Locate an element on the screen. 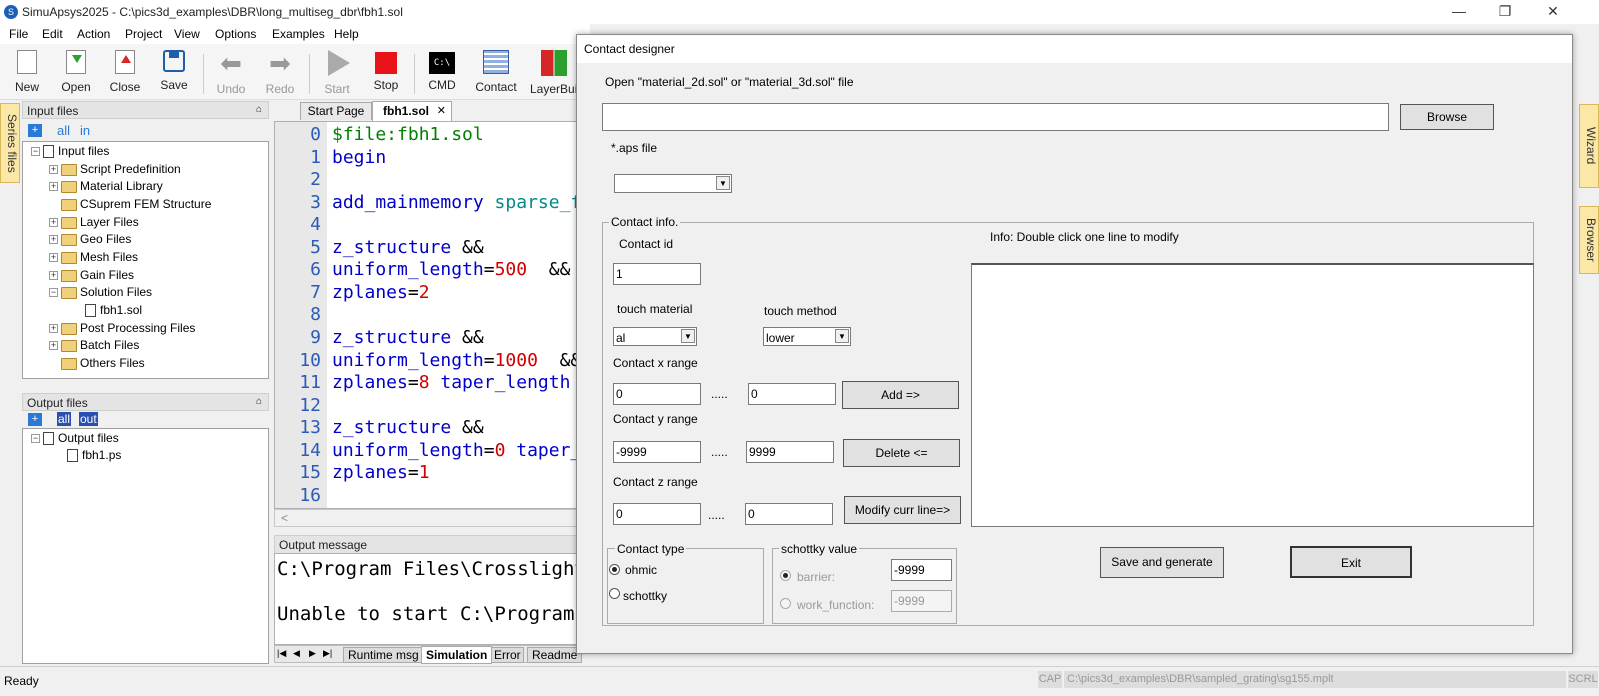 The width and height of the screenshot is (1599, 696). out-output-button: out is located at coordinates (88, 419).